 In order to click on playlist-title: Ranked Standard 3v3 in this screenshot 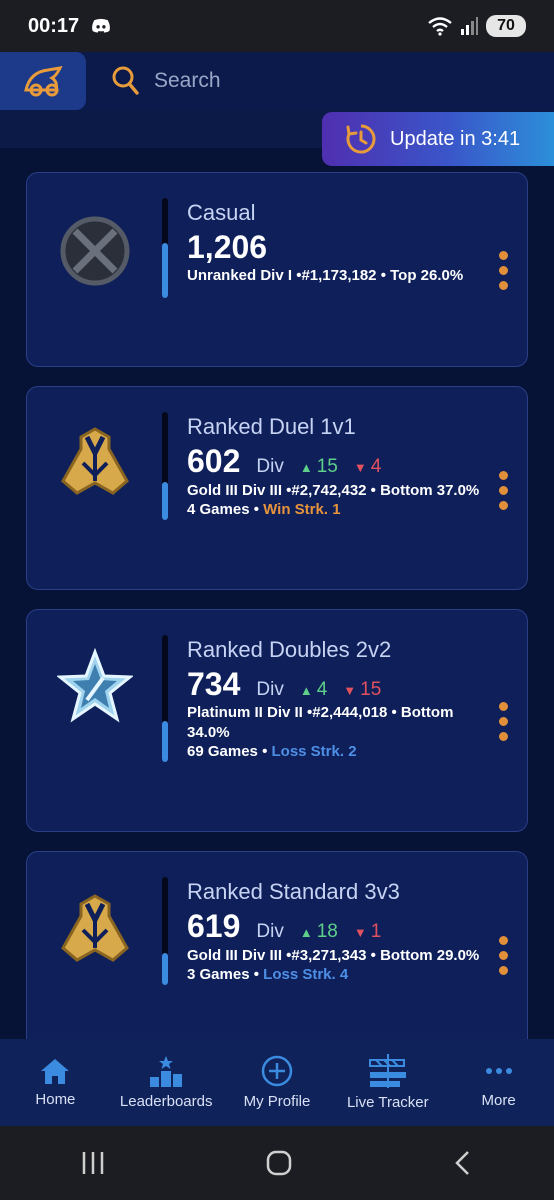, I will do `click(293, 891)`.